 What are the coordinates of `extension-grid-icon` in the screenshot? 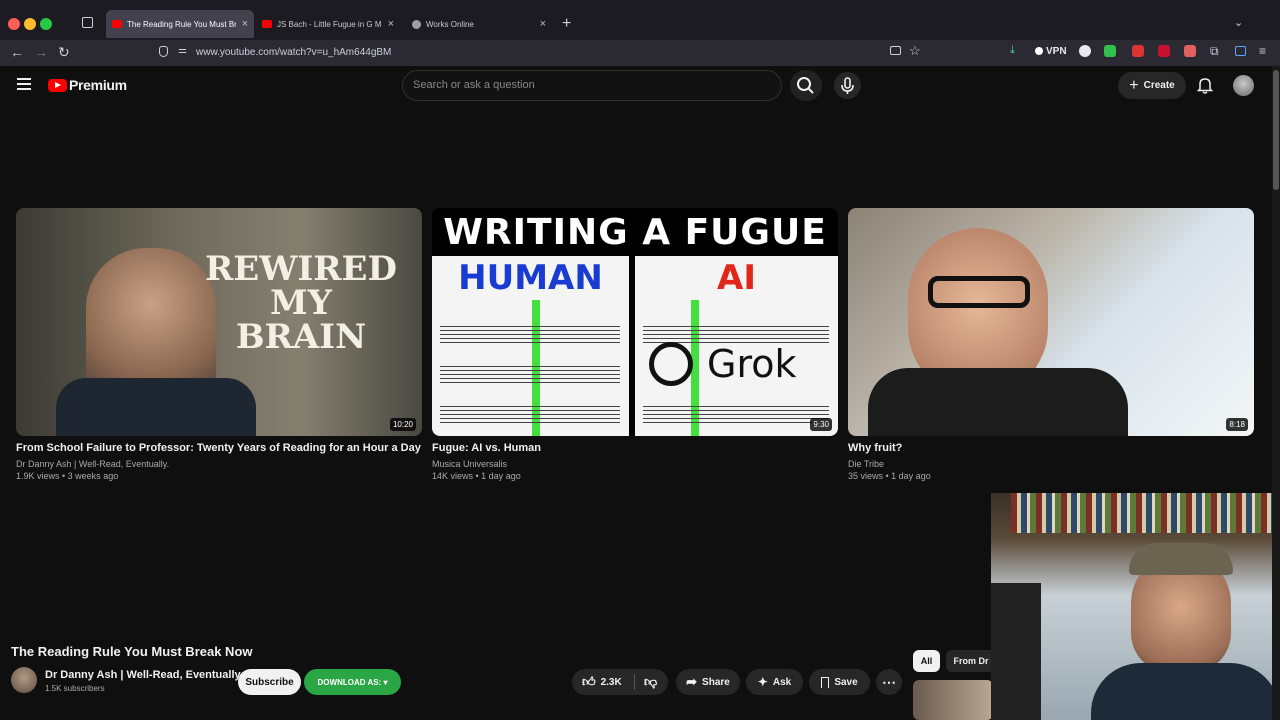 It's located at (1190, 51).